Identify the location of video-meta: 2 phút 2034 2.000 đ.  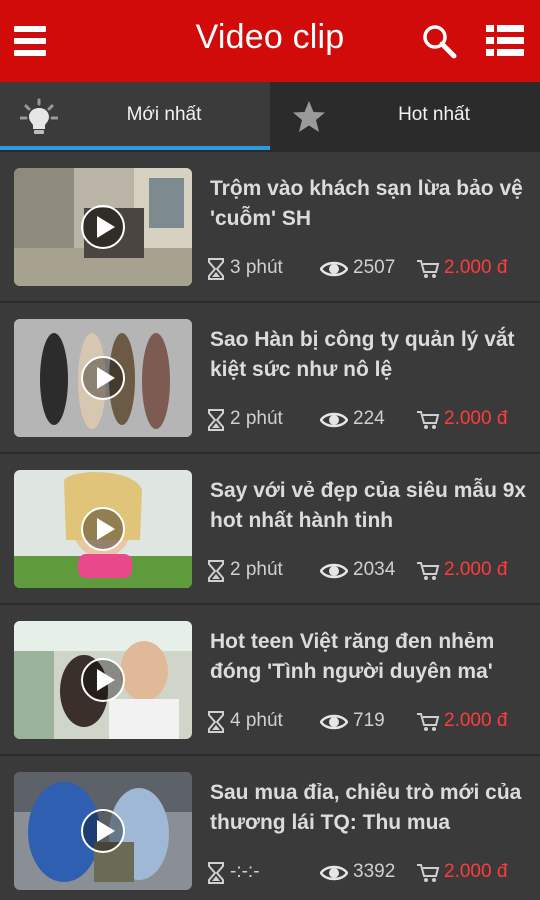
(373, 571).